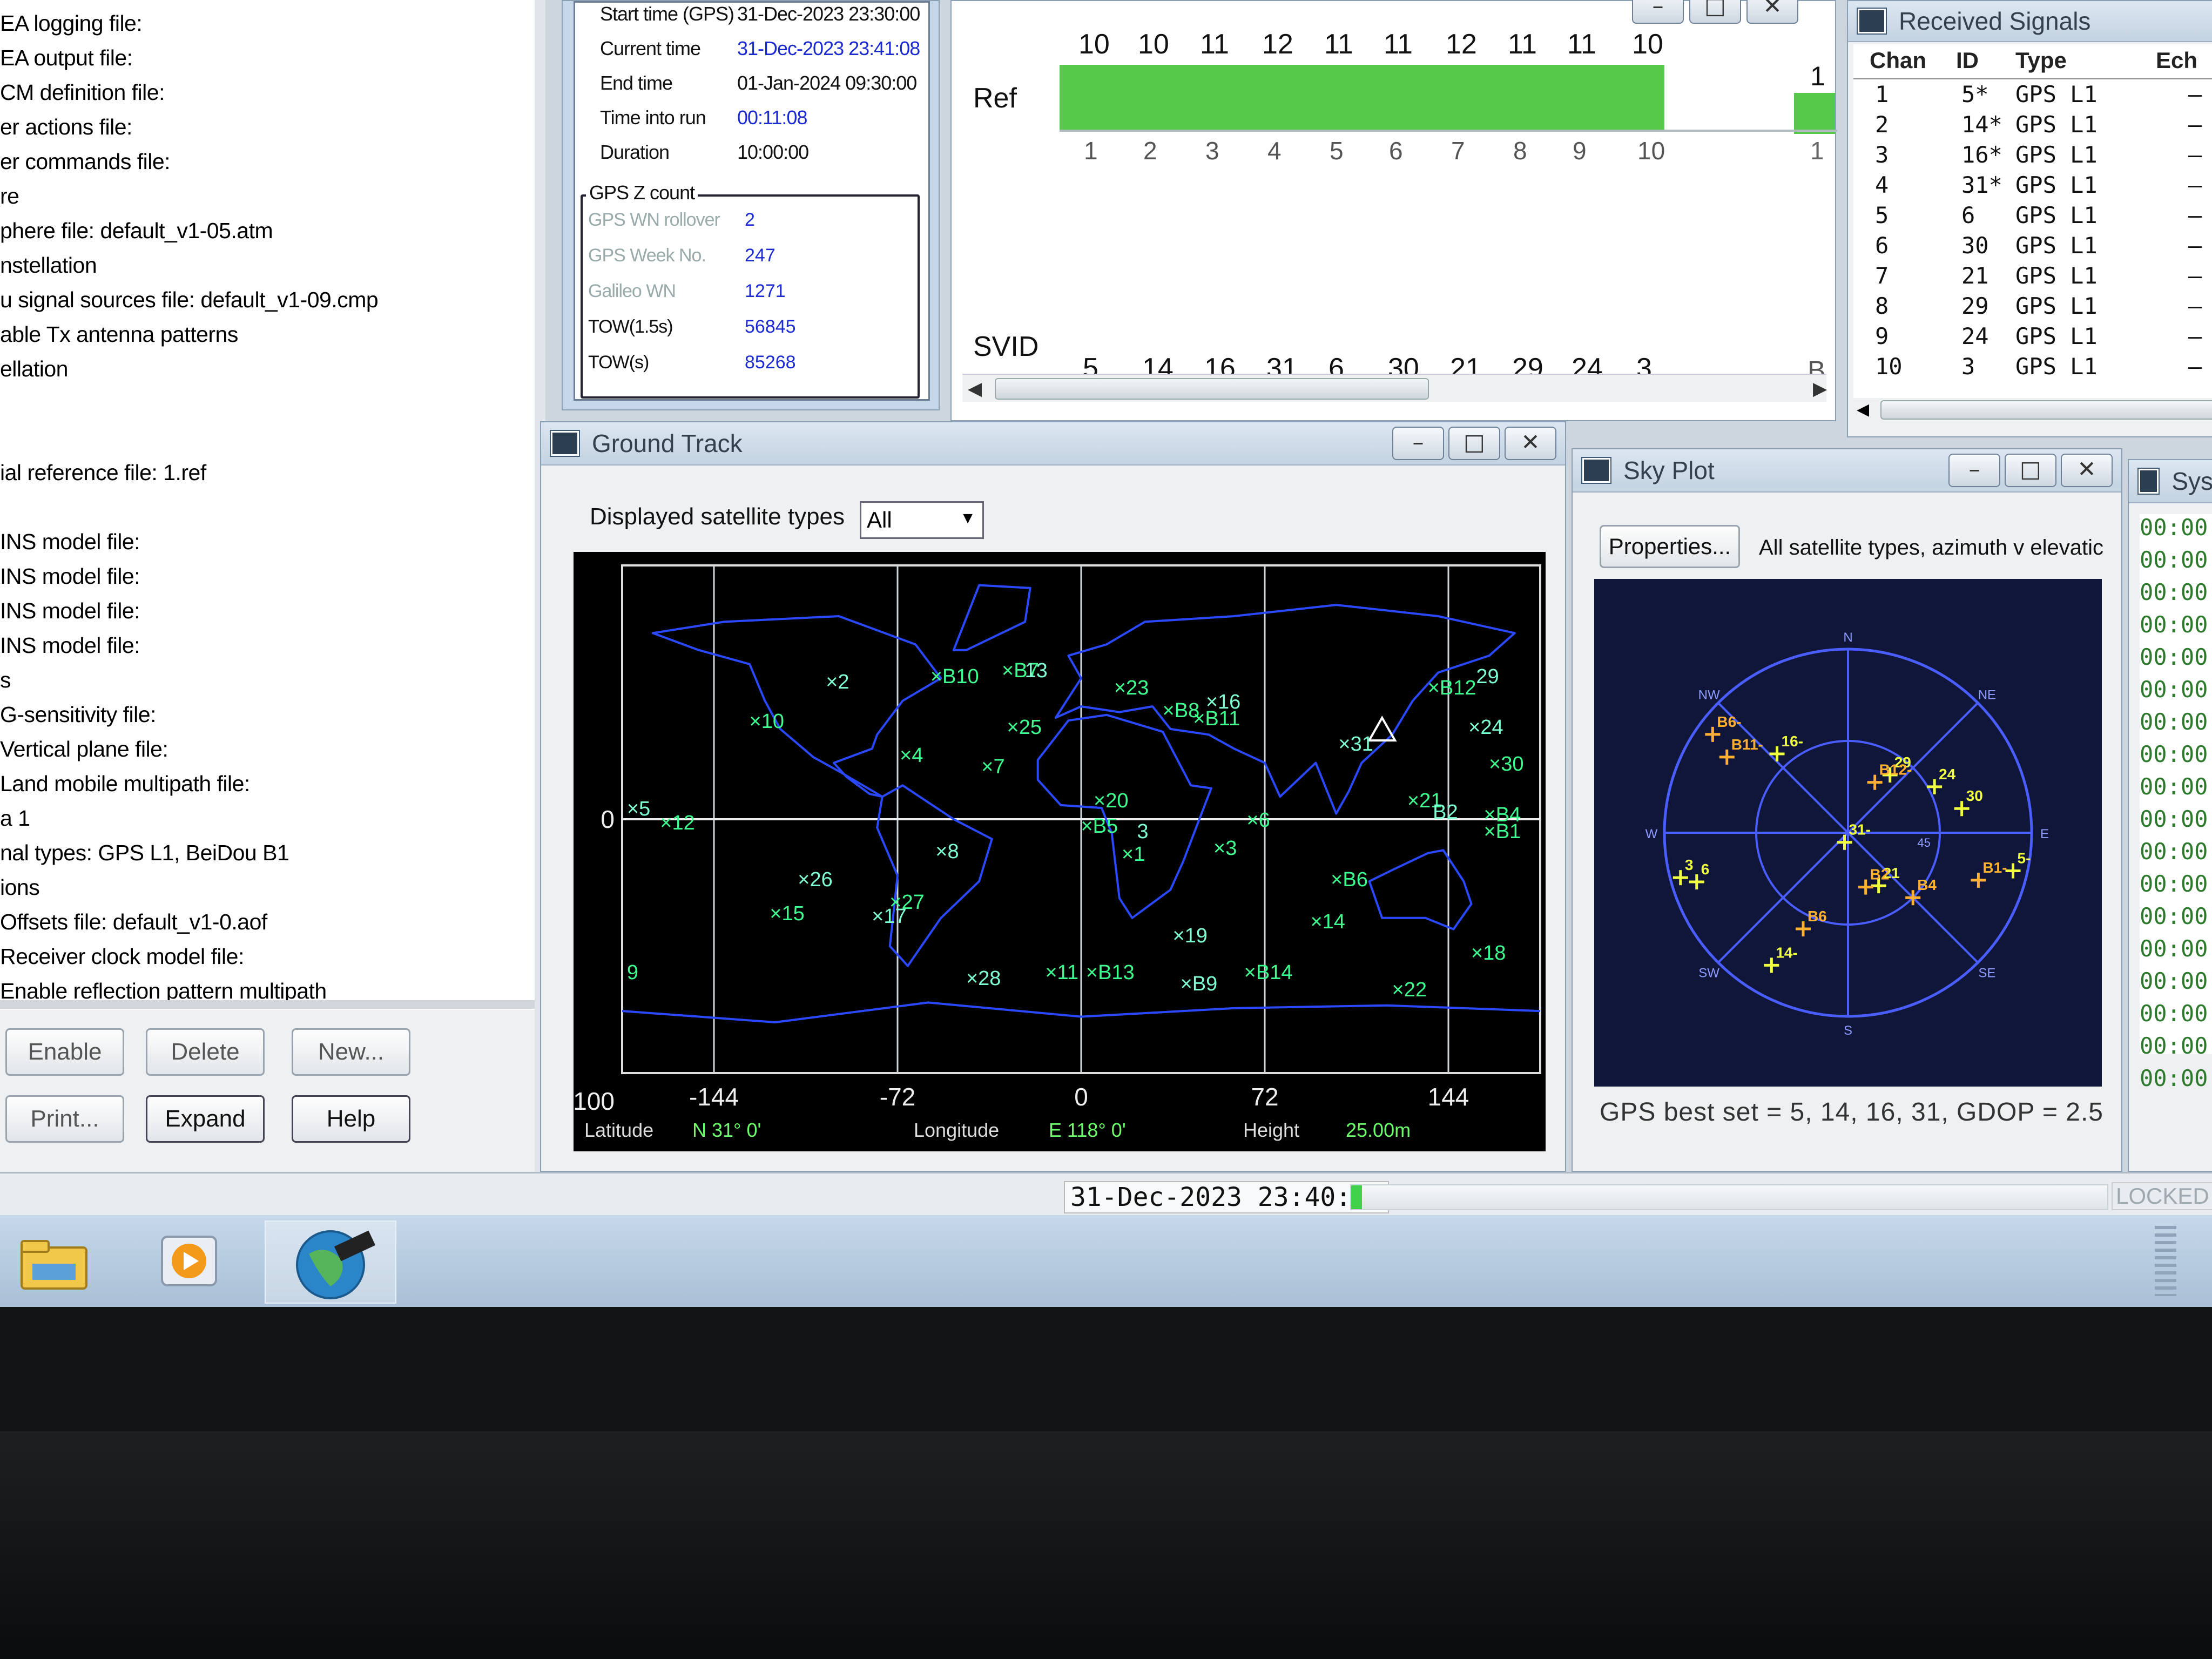 The width and height of the screenshot is (2212, 1659). What do you see at coordinates (2032, 126) in the screenshot?
I see `table-row: 2 14* GPS L1 –` at bounding box center [2032, 126].